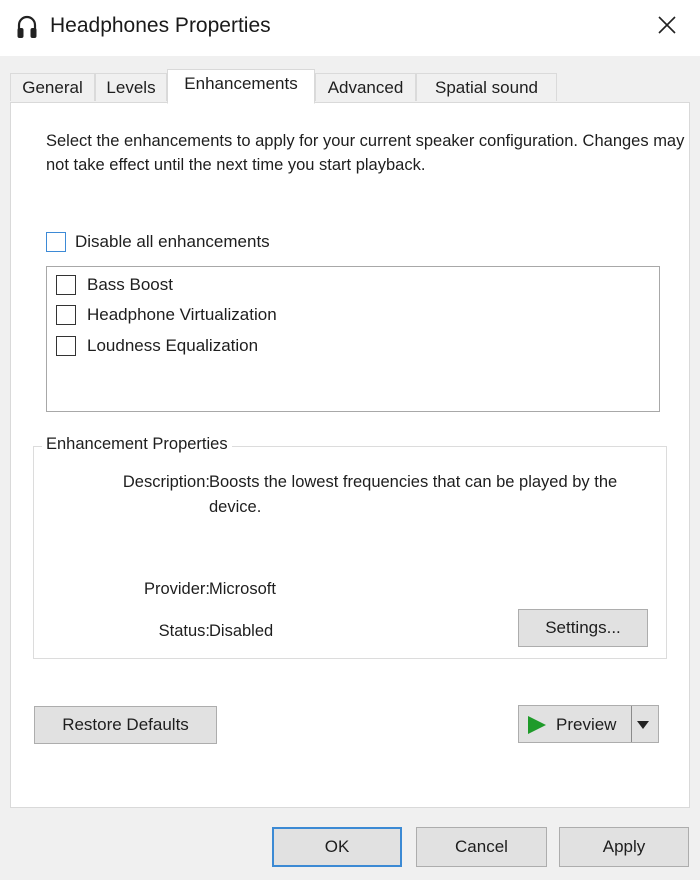 This screenshot has width=700, height=880. I want to click on tab-general: General, so click(52, 87).